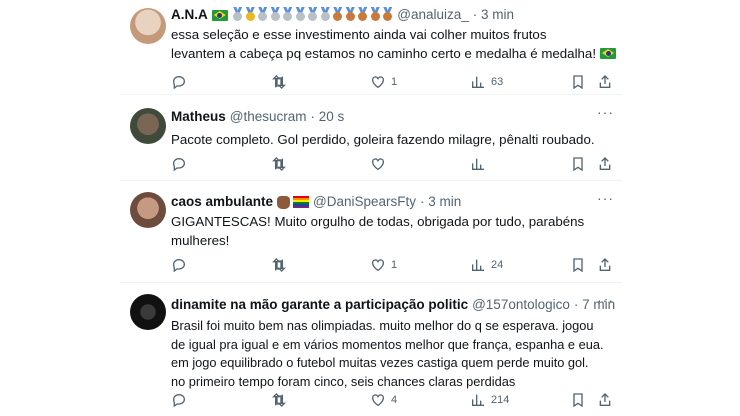  I want to click on handle: @analuiza_, so click(433, 15).